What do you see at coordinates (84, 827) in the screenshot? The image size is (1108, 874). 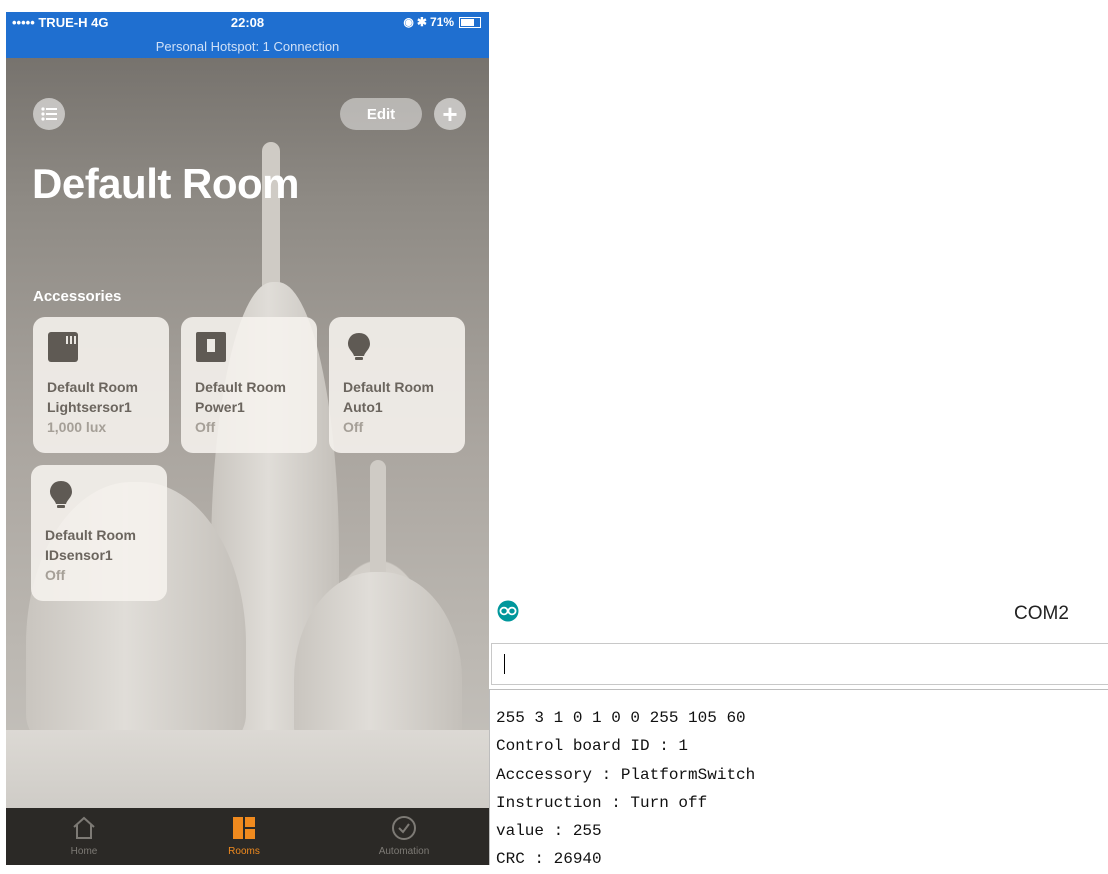 I see `home-icon` at bounding box center [84, 827].